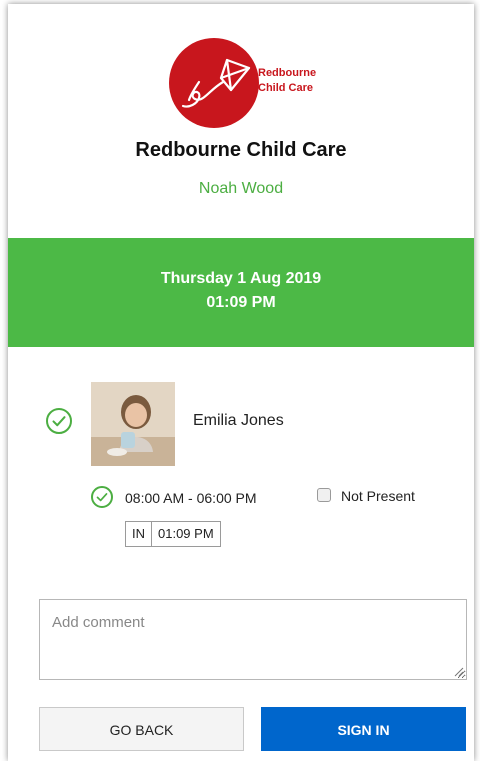  I want to click on resize-grip-icon, so click(458, 671).